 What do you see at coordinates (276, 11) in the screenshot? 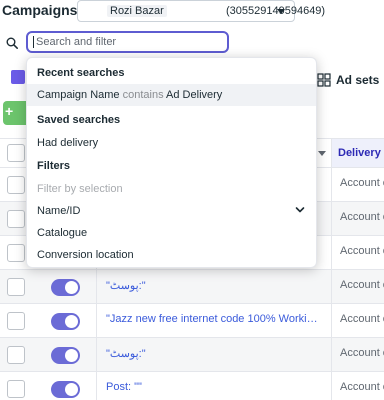
I see `account-id: (305529149594649)` at bounding box center [276, 11].